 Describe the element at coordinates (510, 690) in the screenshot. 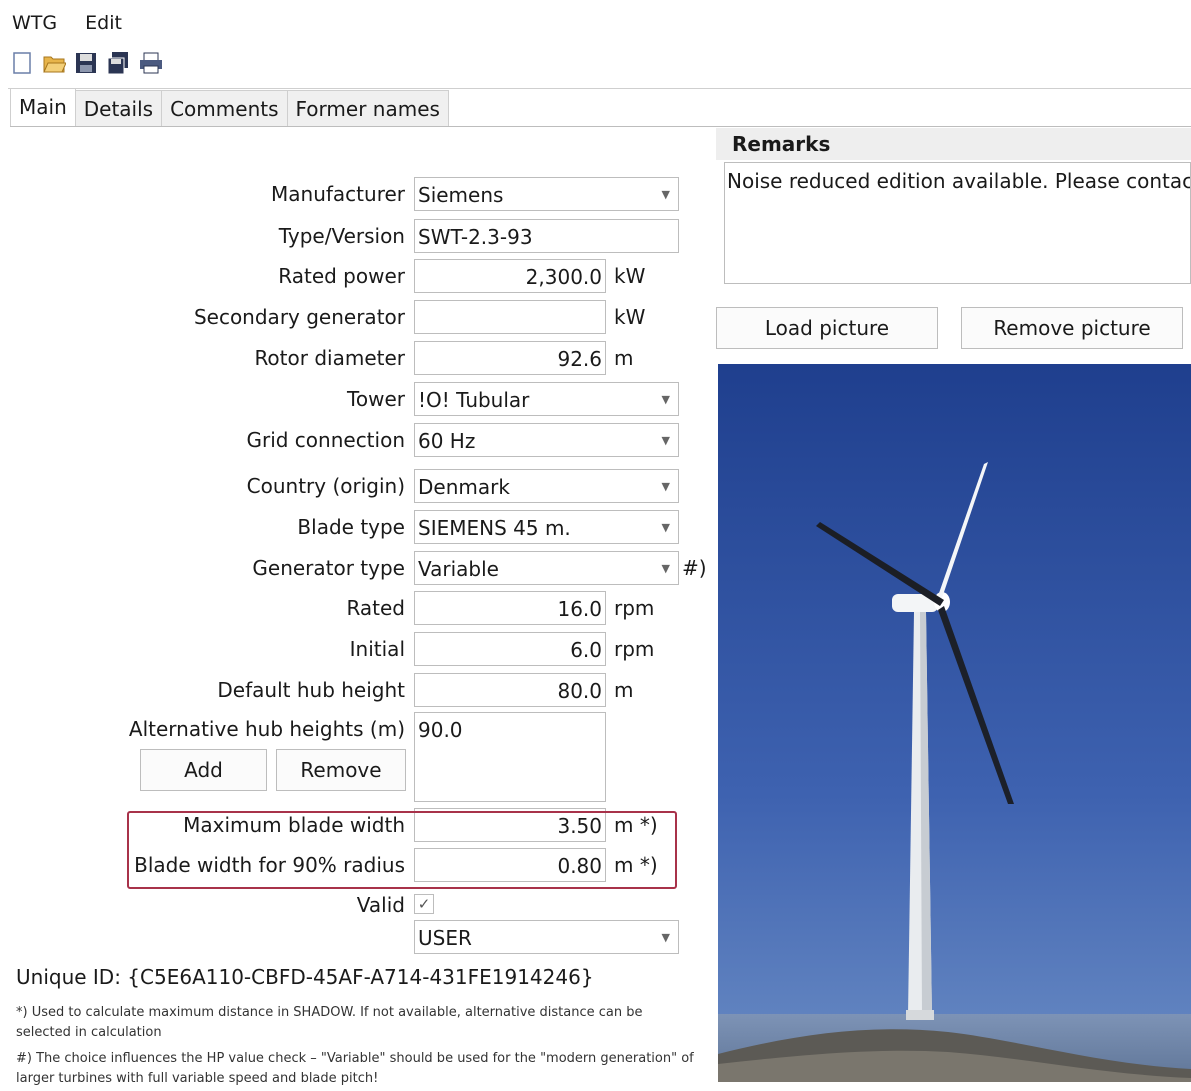

I see `default-hub-height-input: 80.0` at that location.